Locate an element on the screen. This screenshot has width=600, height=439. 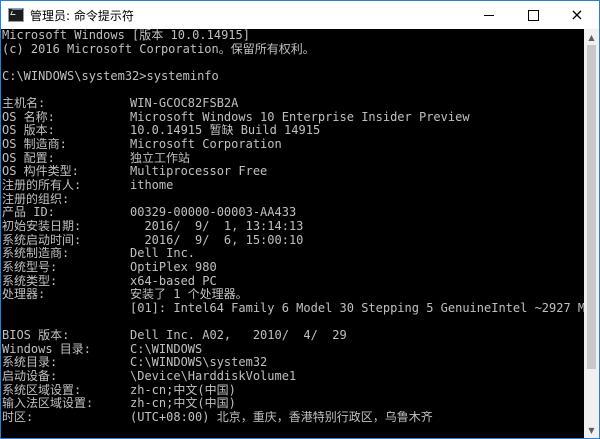
chevron-down-icon: ▼ is located at coordinates (591, 430).